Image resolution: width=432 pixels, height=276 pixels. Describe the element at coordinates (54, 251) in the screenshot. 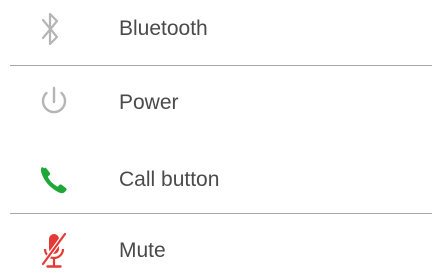

I see `microphone-muted-icon` at that location.